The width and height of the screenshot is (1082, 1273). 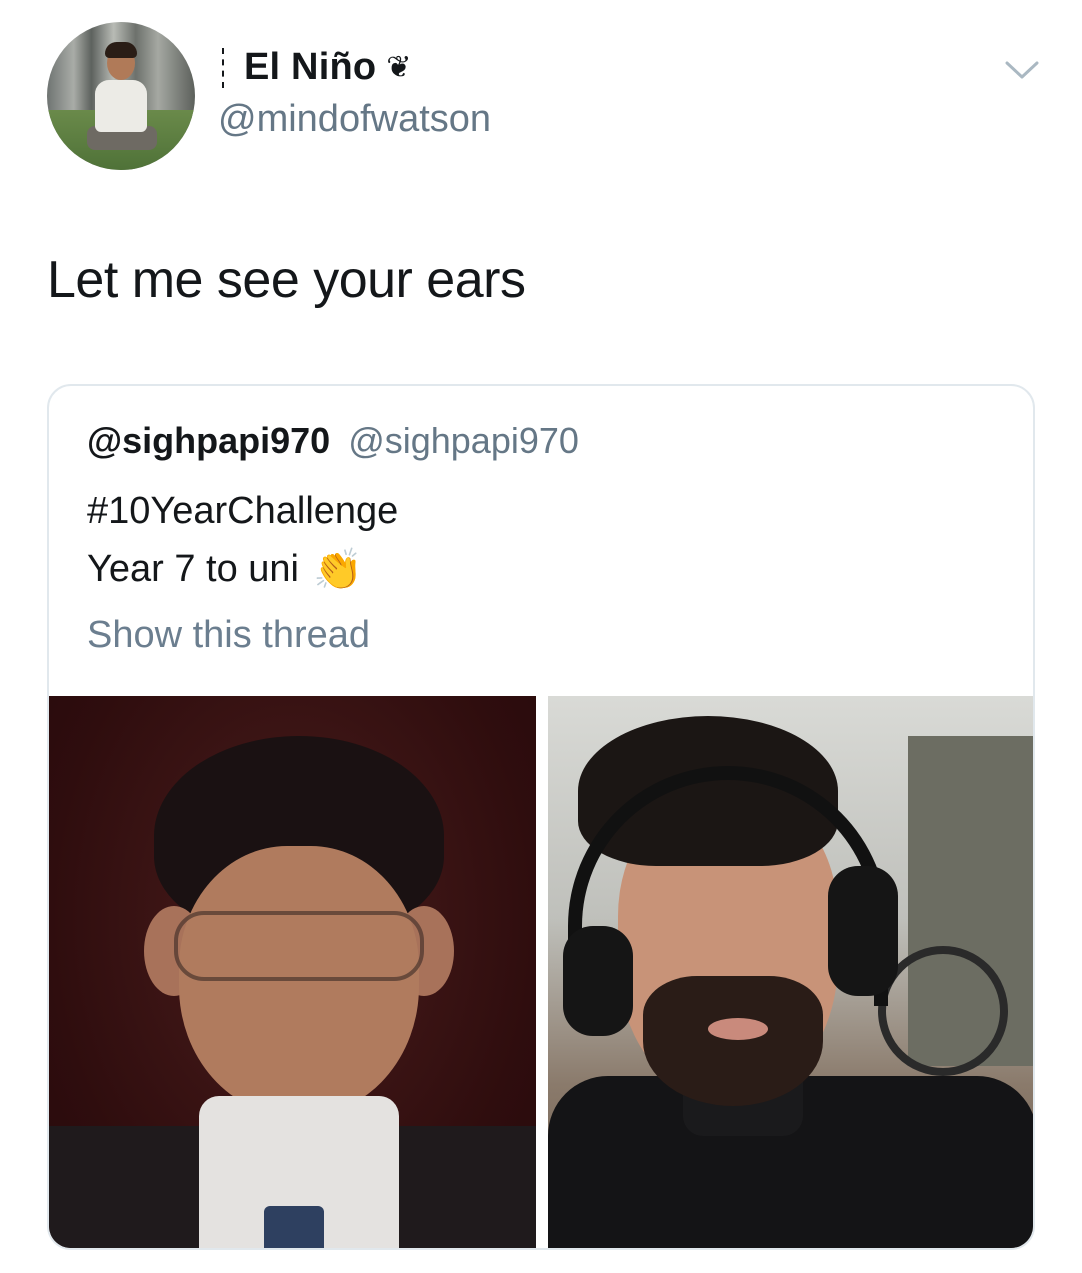 I want to click on clapping-hands-icon: 👏, so click(x=338, y=569).